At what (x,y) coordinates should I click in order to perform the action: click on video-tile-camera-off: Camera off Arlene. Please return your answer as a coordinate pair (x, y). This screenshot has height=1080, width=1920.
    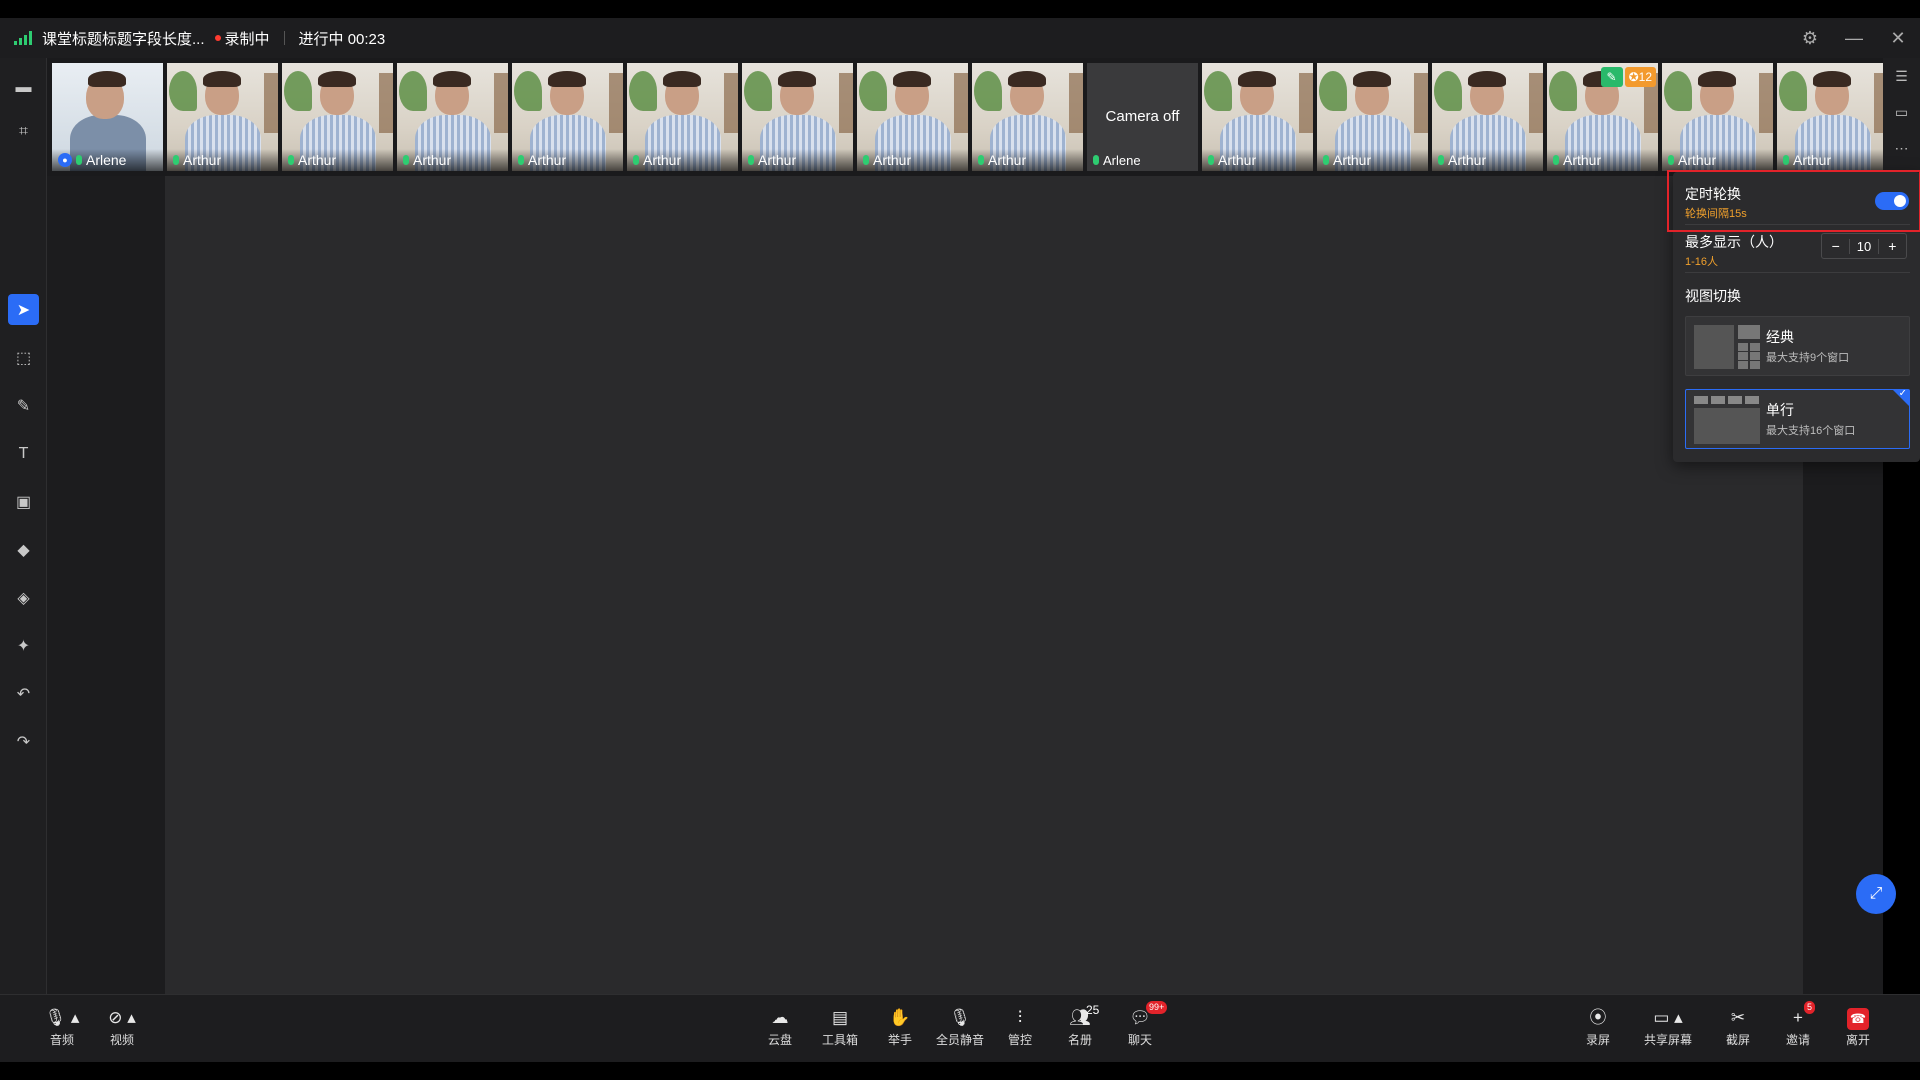
    Looking at the image, I should click on (1142, 117).